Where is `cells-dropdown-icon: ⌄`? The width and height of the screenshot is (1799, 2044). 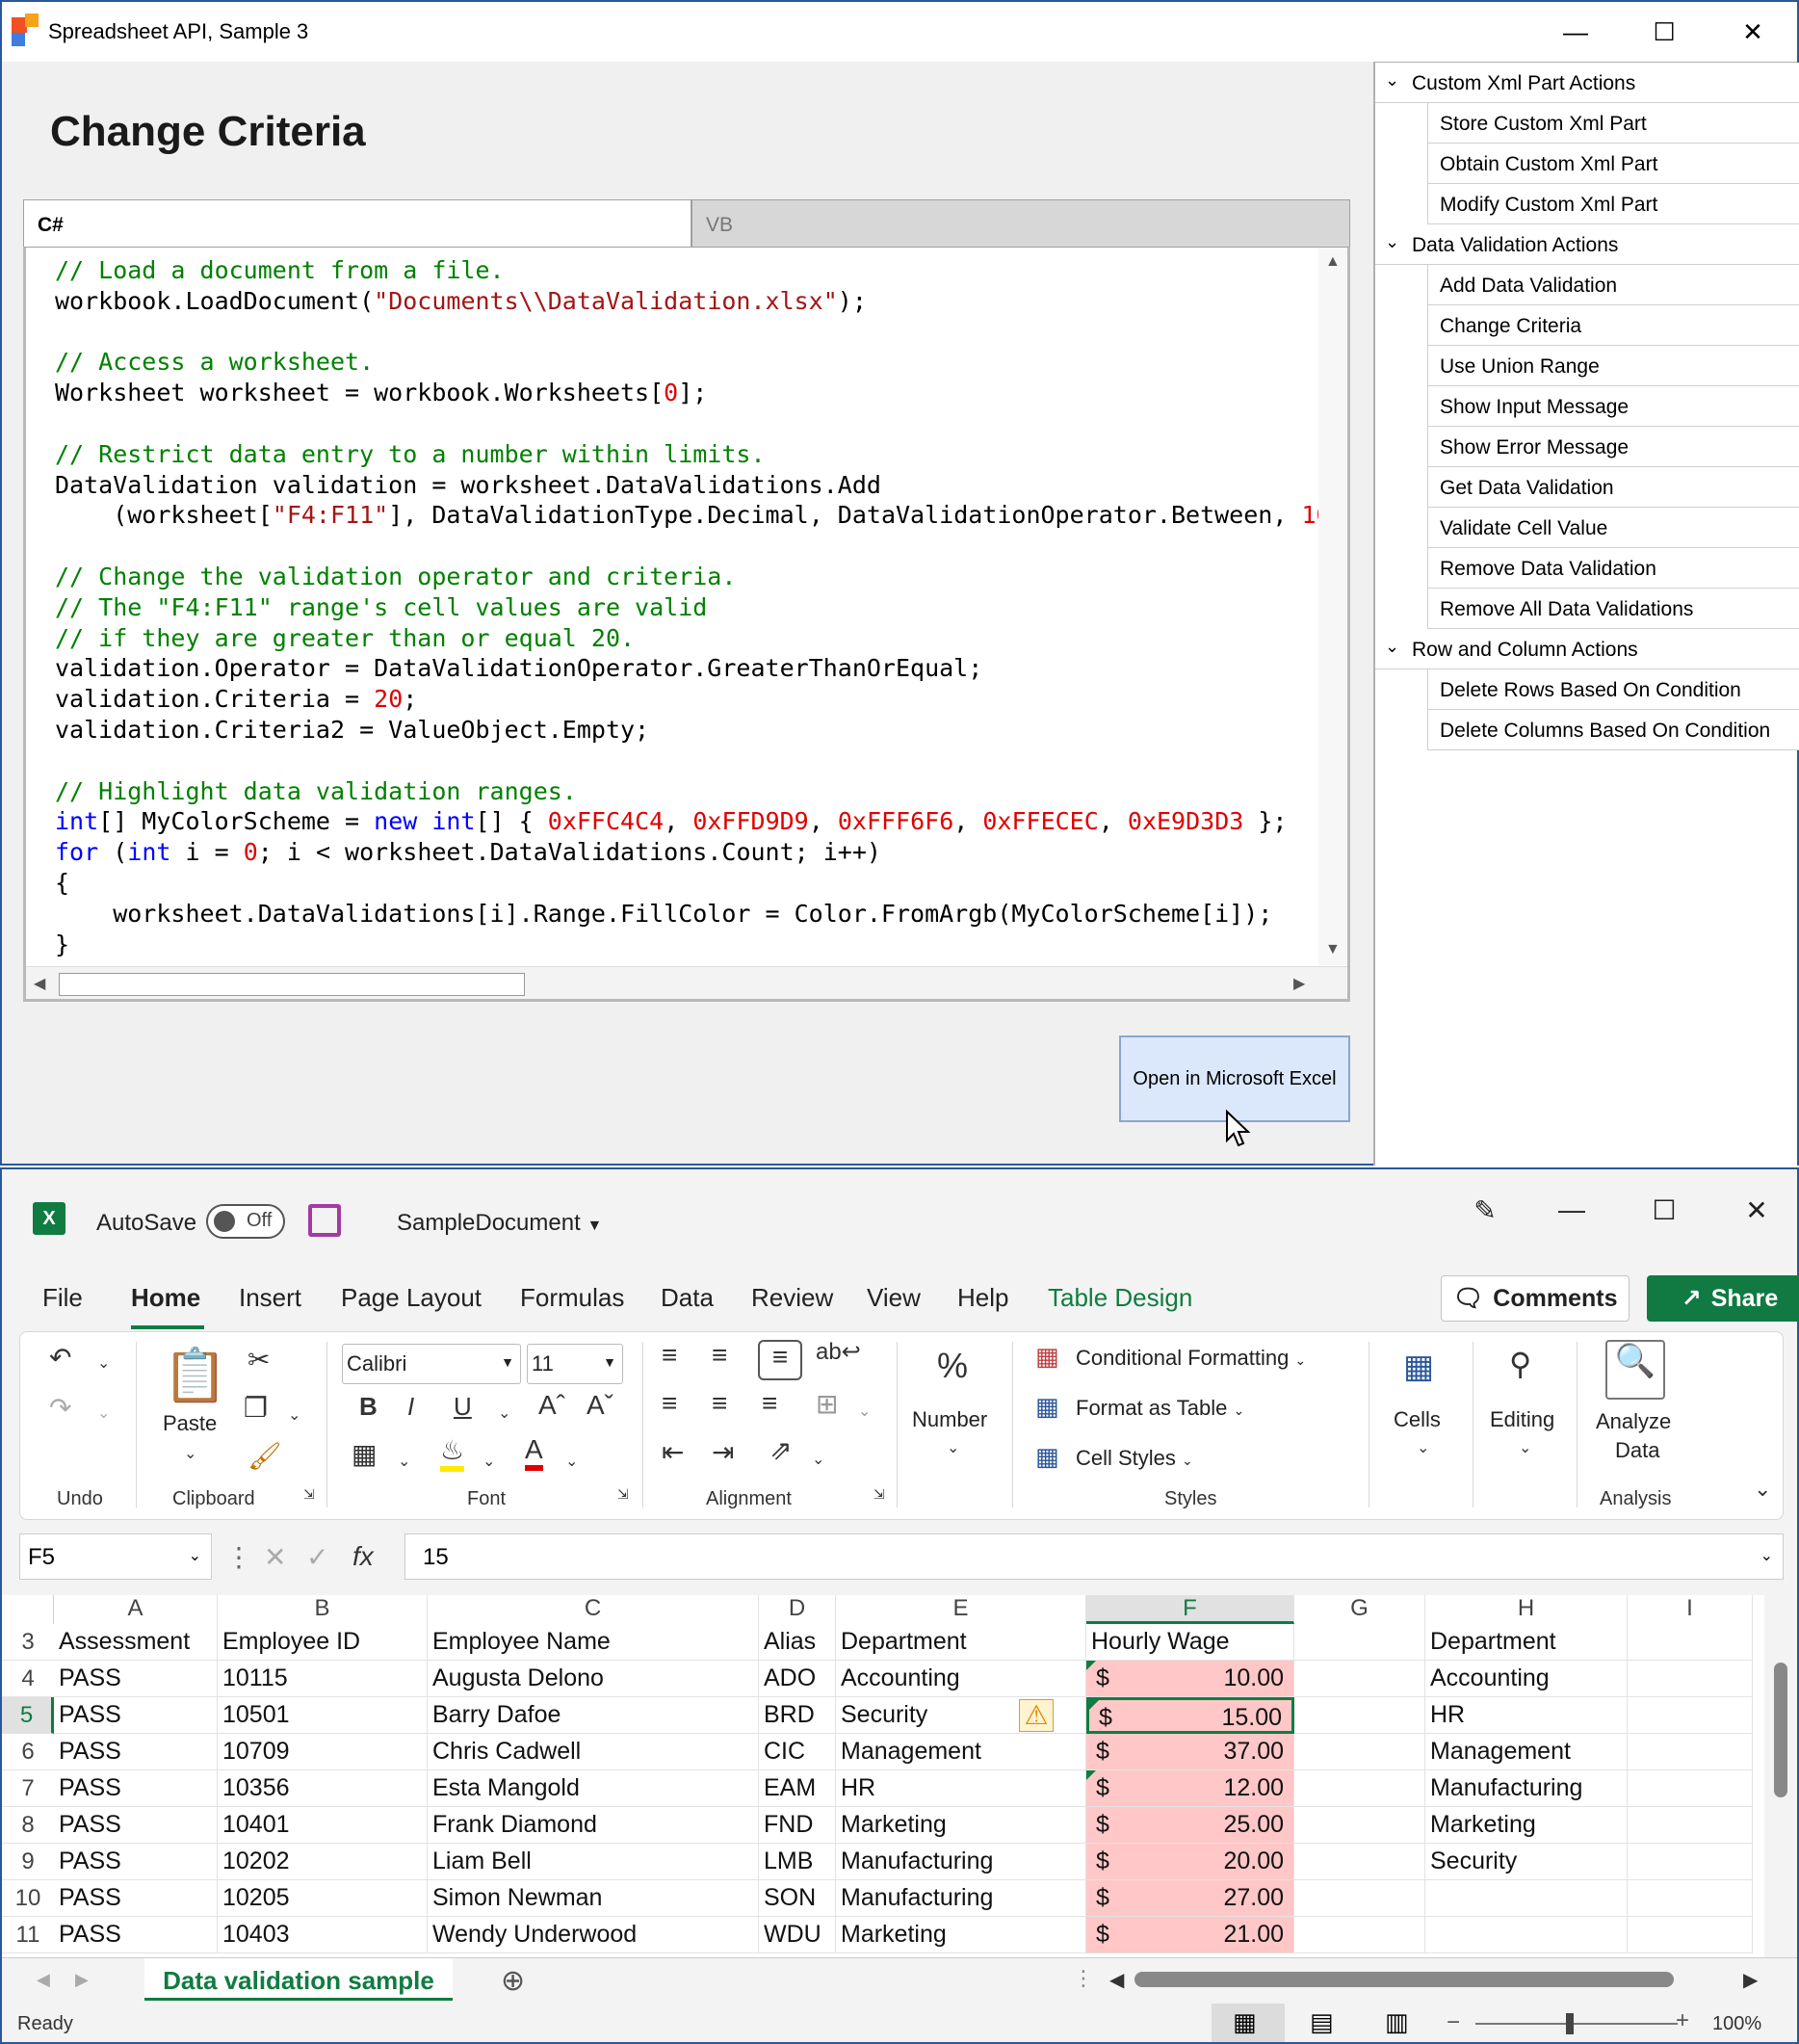 cells-dropdown-icon: ⌄ is located at coordinates (1423, 1447).